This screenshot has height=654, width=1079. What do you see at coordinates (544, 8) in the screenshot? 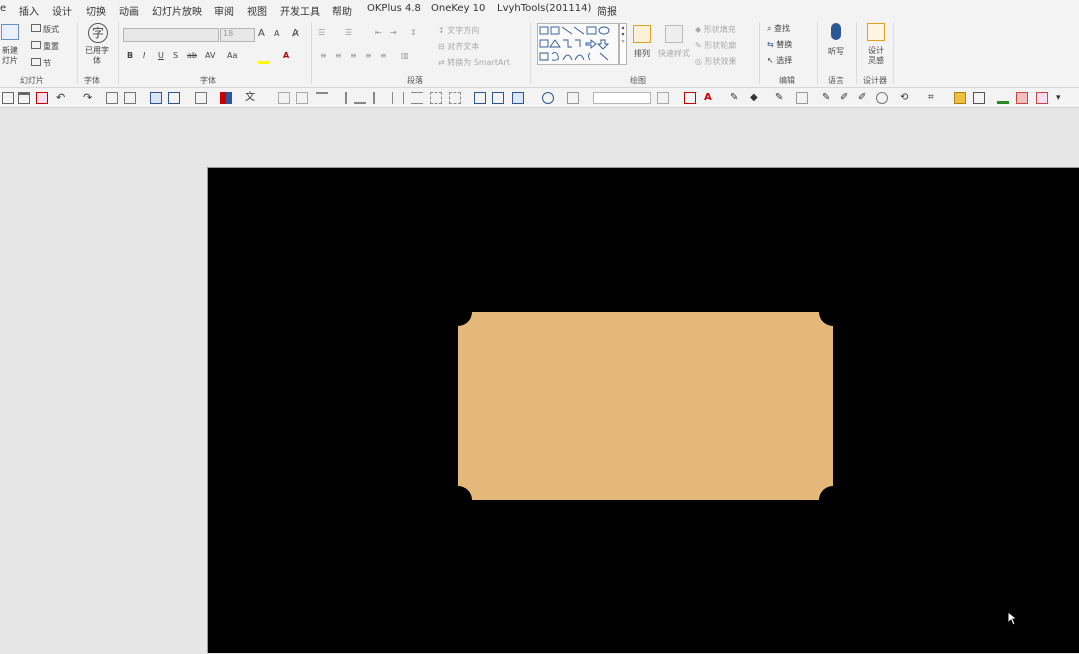
I see `menu-lvyhtools: LvyhTools(201114)` at bounding box center [544, 8].